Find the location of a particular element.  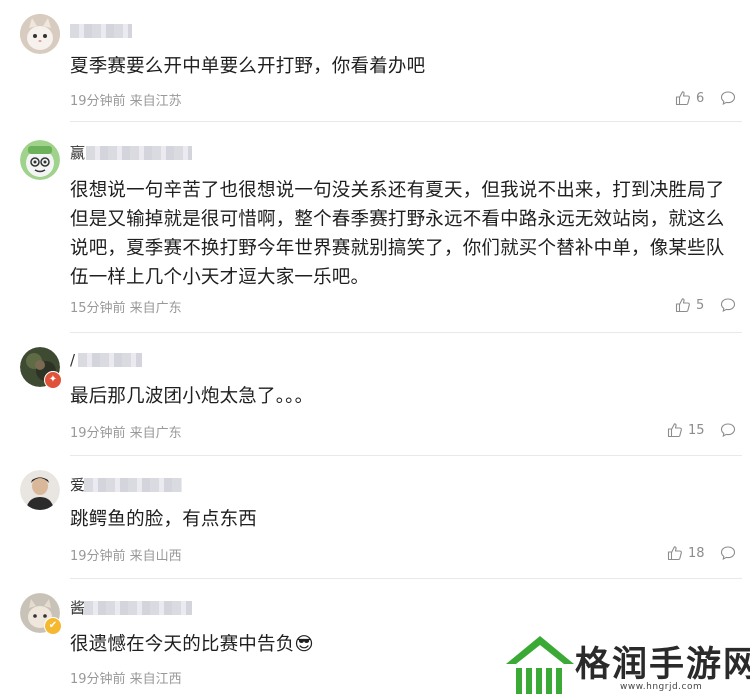

cartoon-avatar-icon is located at coordinates (40, 160).